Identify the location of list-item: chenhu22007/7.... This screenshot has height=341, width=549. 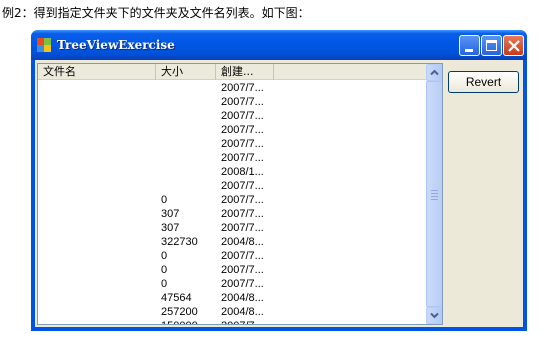
(232, 88).